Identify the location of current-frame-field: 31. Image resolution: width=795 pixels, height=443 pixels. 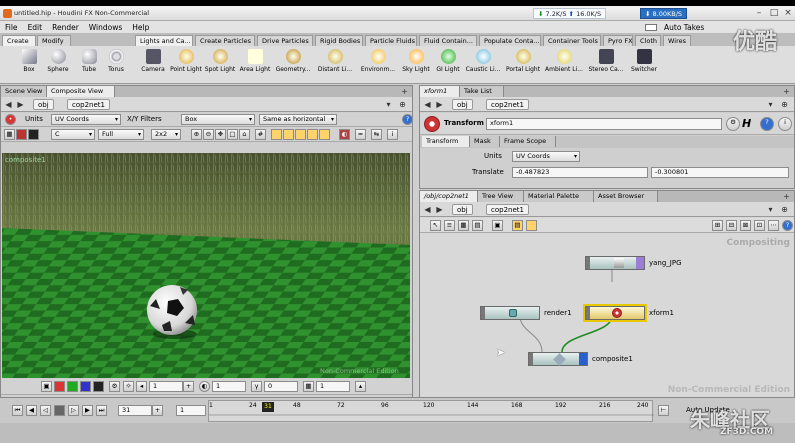
(135, 410).